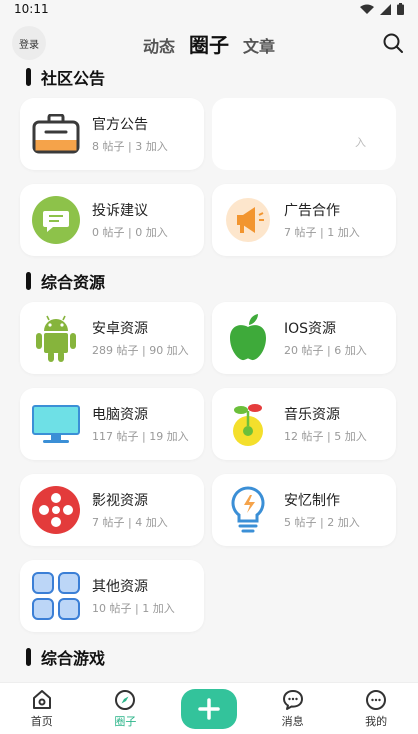  What do you see at coordinates (125, 699) in the screenshot?
I see `compass-icon` at bounding box center [125, 699].